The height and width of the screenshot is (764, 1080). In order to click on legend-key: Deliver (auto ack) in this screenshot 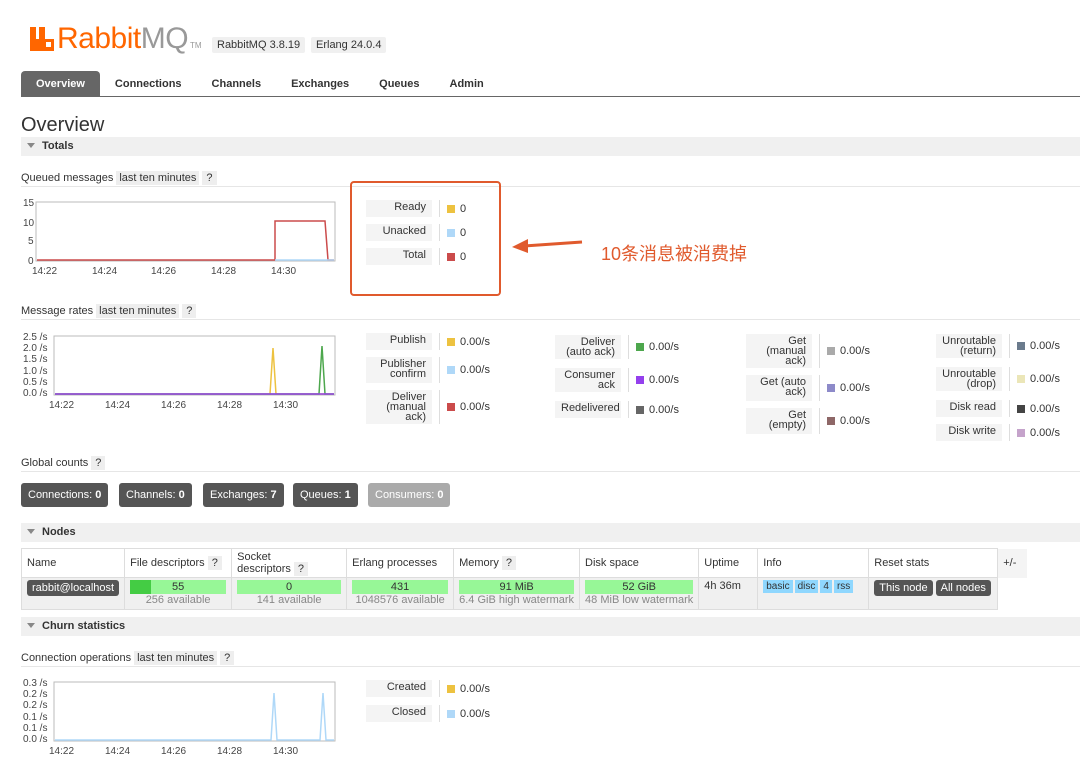, I will do `click(588, 347)`.